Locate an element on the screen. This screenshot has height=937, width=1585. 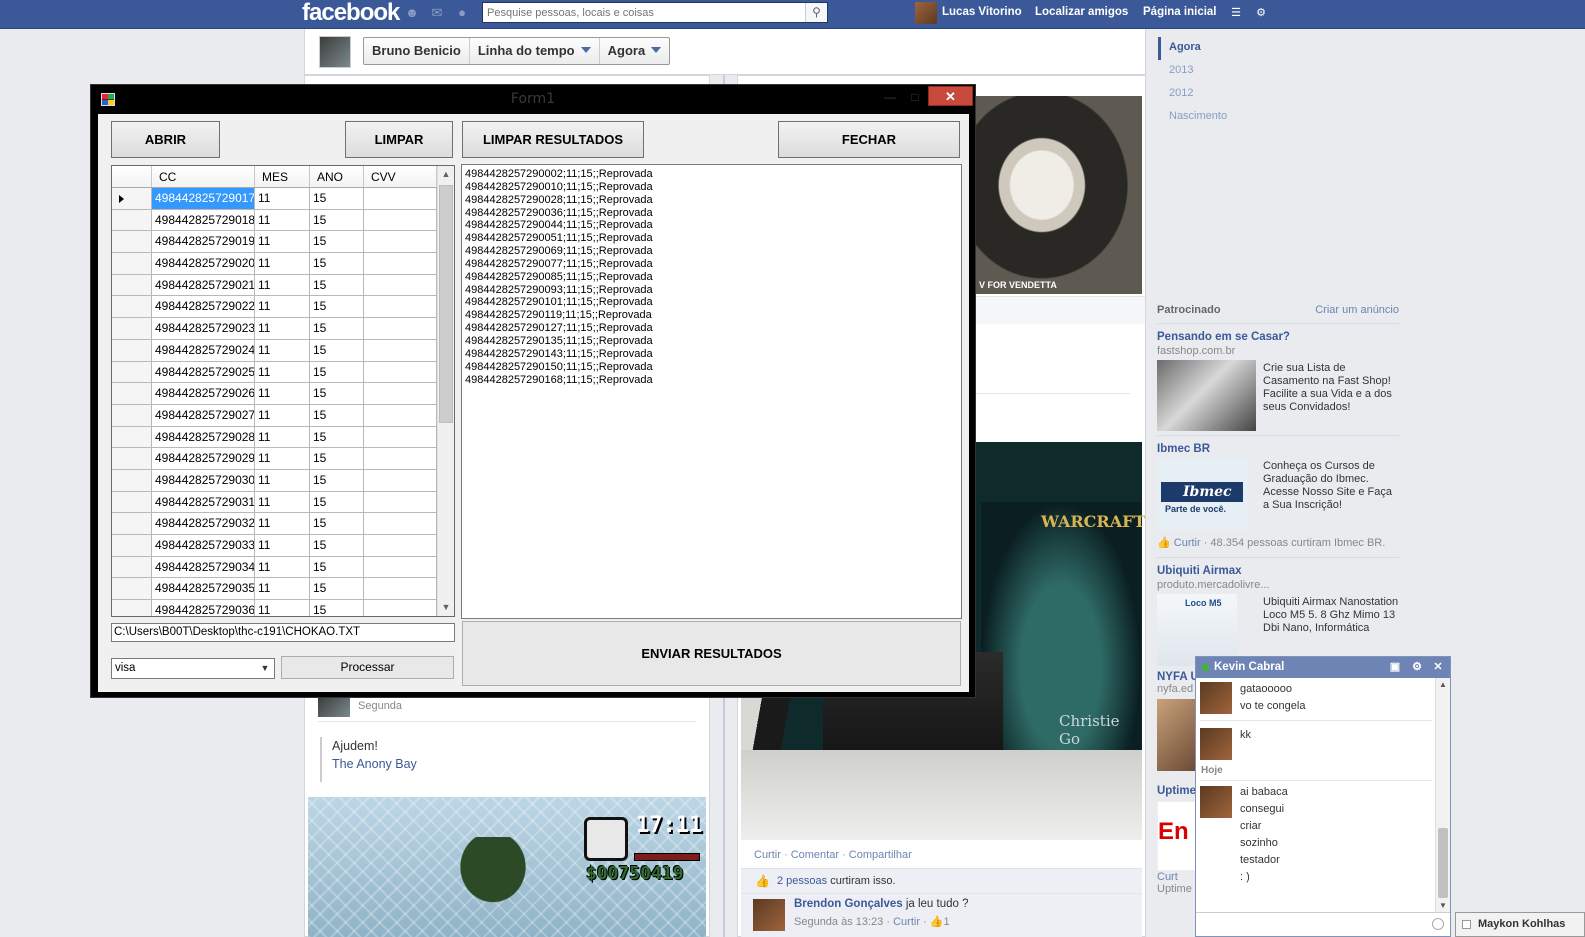
table-row: 4984428257290176 11 15 is located at coordinates (274, 199).